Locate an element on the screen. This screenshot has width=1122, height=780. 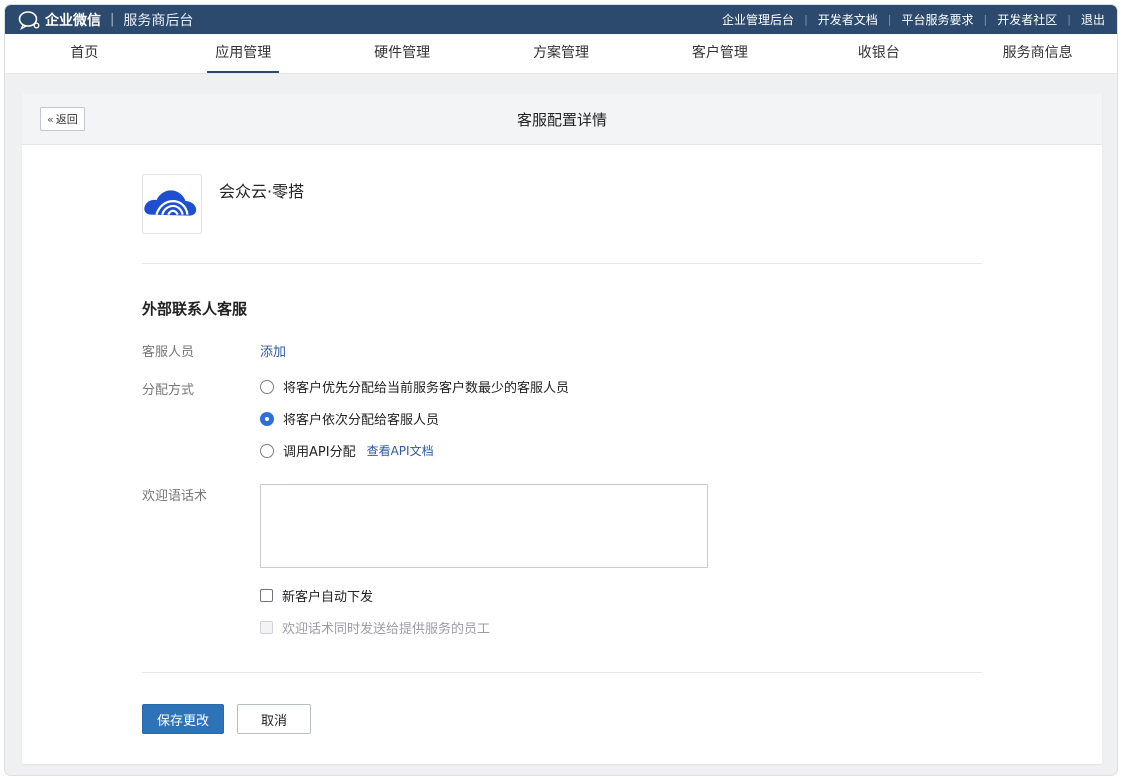
card-header: « 返回 客服配置详情 is located at coordinates (562, 119).